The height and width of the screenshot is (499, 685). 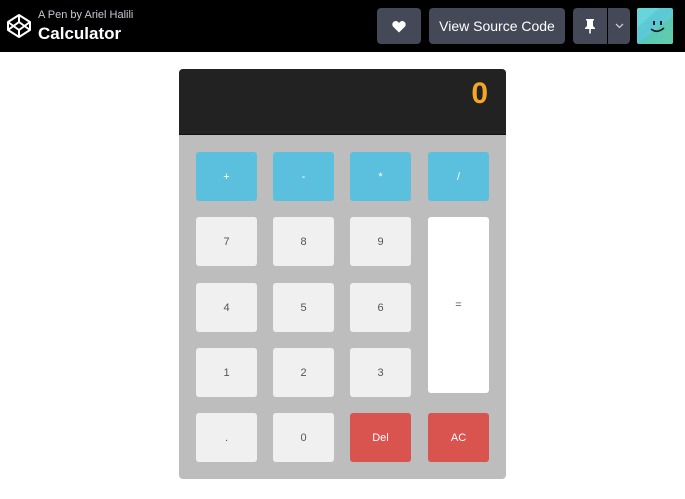 I want to click on digit-1-button: 1, so click(x=226, y=372).